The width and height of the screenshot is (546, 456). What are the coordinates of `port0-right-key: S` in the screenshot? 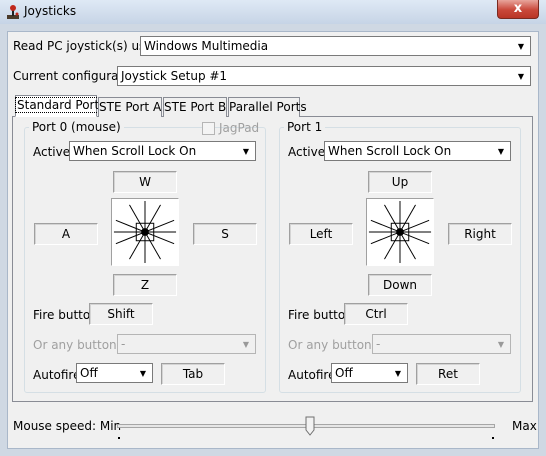 It's located at (225, 234).